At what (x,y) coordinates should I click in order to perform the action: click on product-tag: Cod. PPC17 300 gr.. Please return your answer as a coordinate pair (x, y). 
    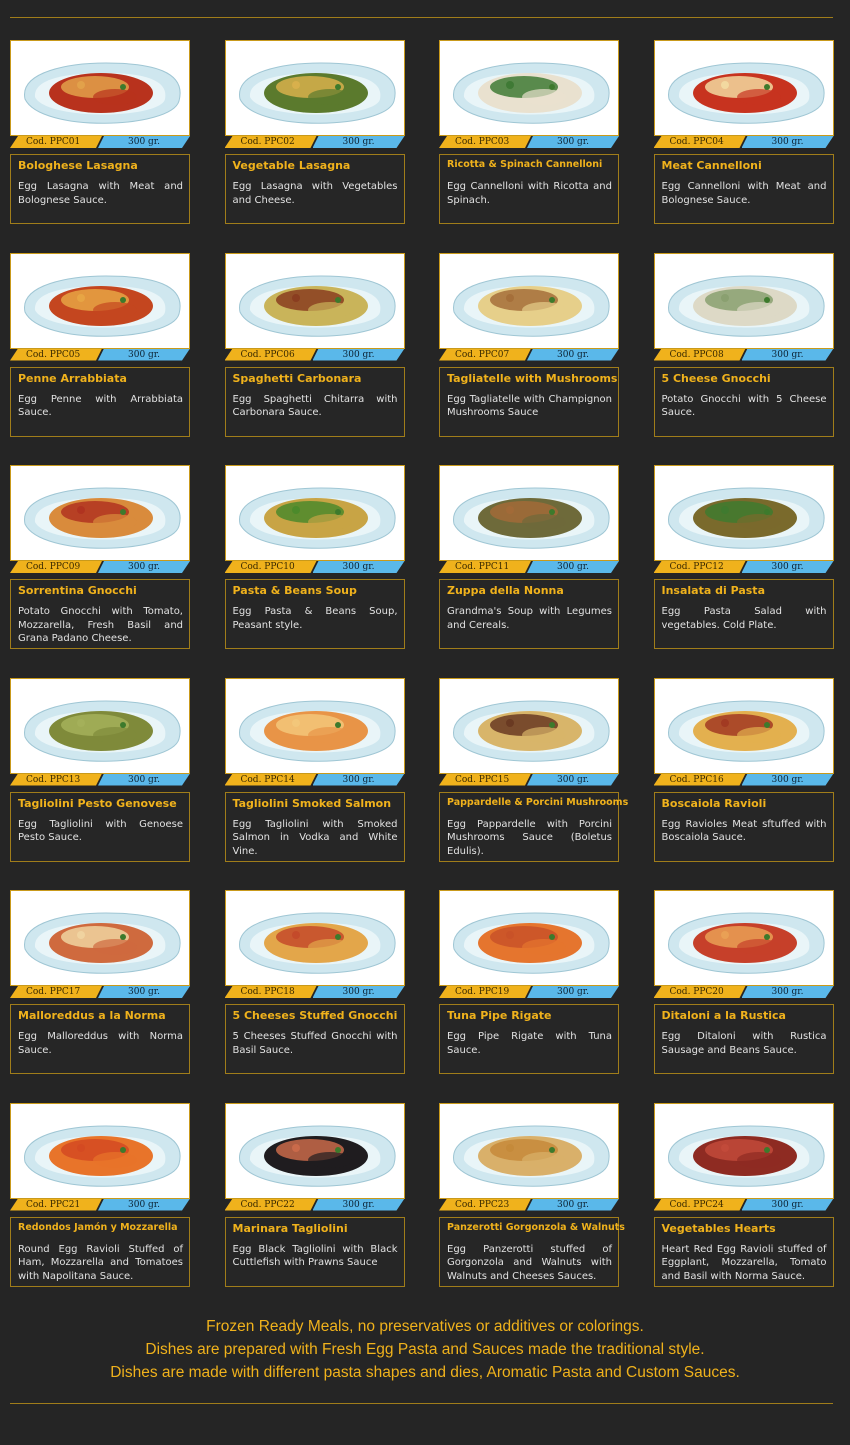
    Looking at the image, I should click on (100, 992).